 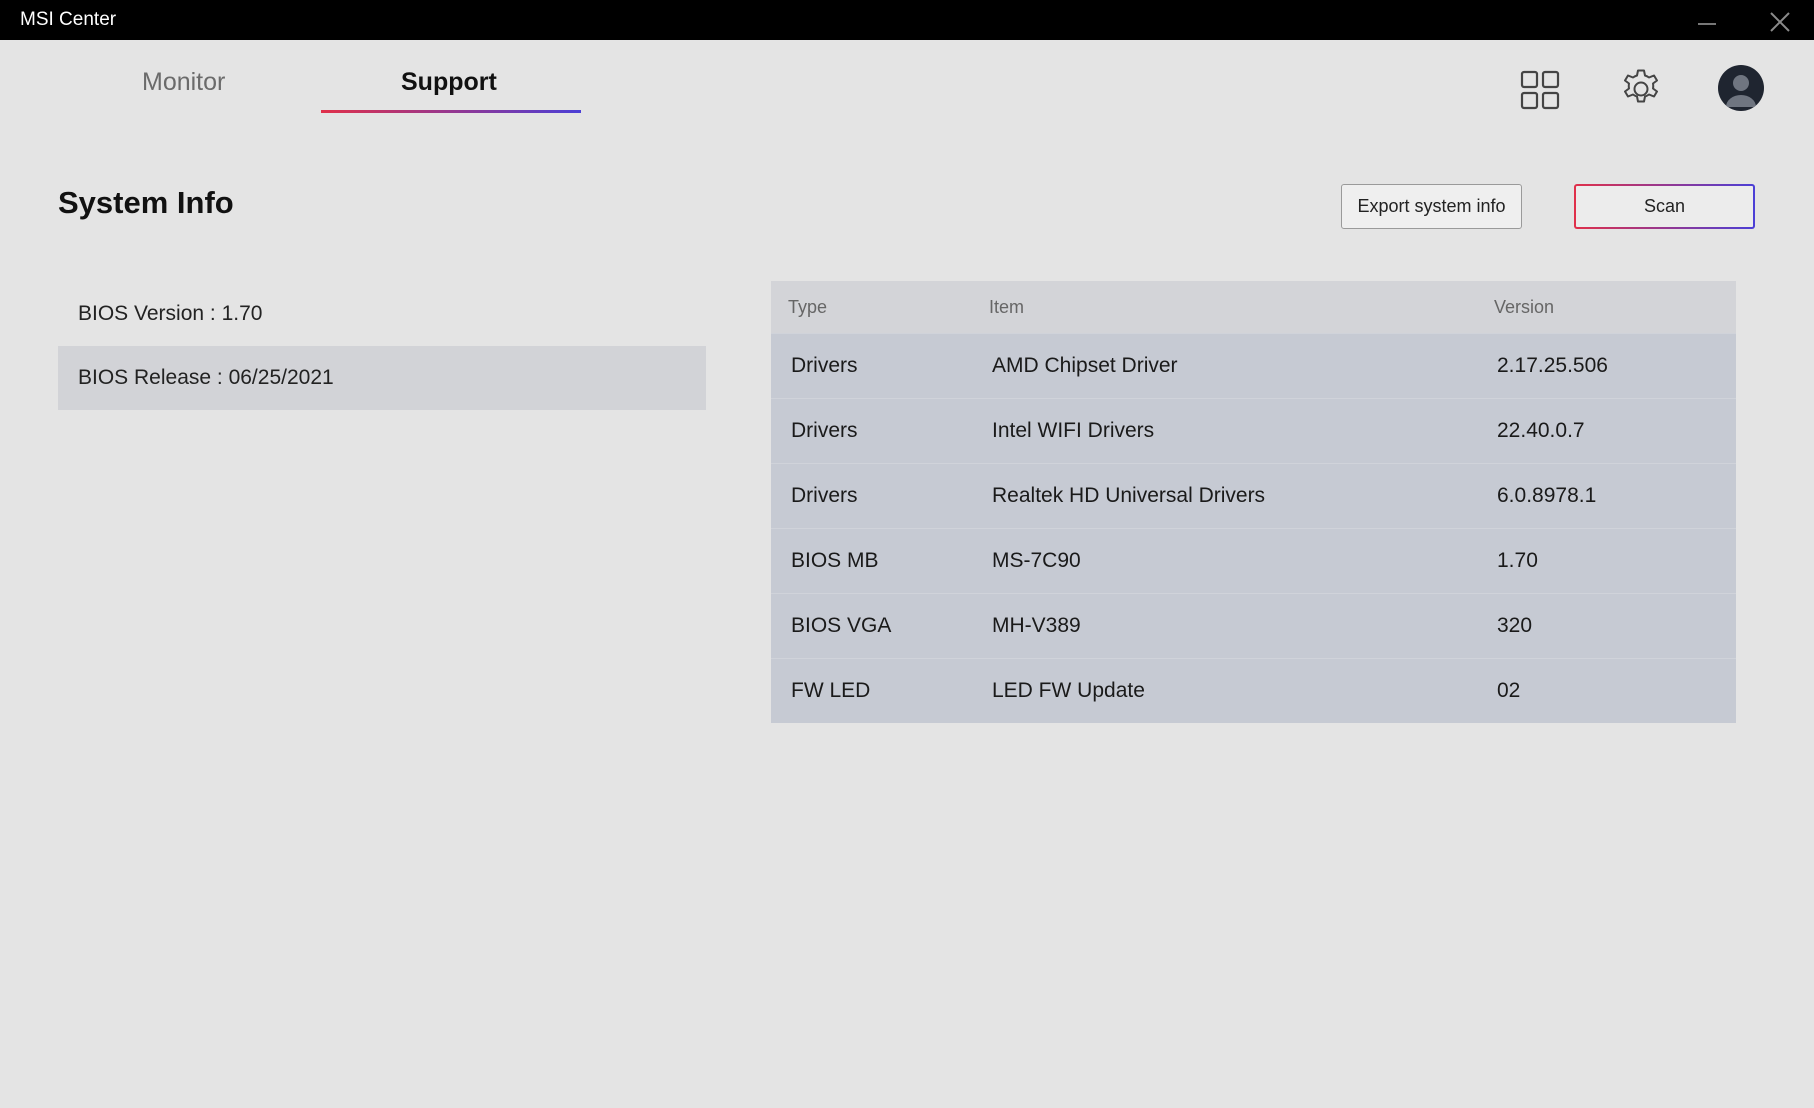 I want to click on table-row: Drivers Intel WIFI Drivers 22.40.0.7, so click(x=1253, y=430).